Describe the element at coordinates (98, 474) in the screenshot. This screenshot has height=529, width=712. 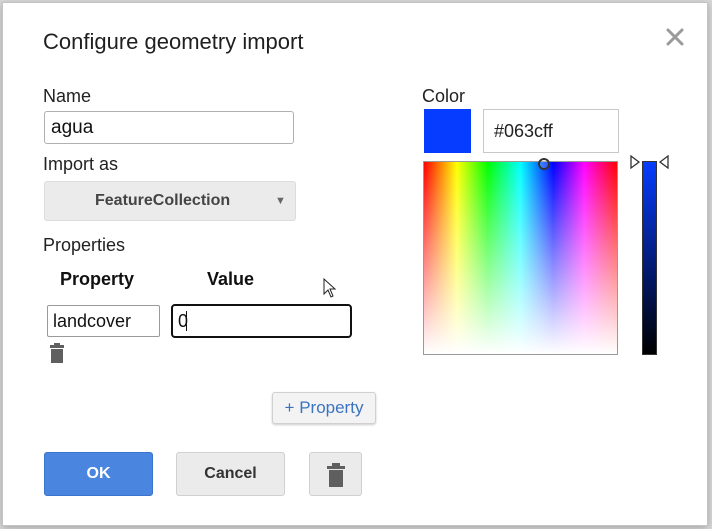
I see `ok-button: OK` at that location.